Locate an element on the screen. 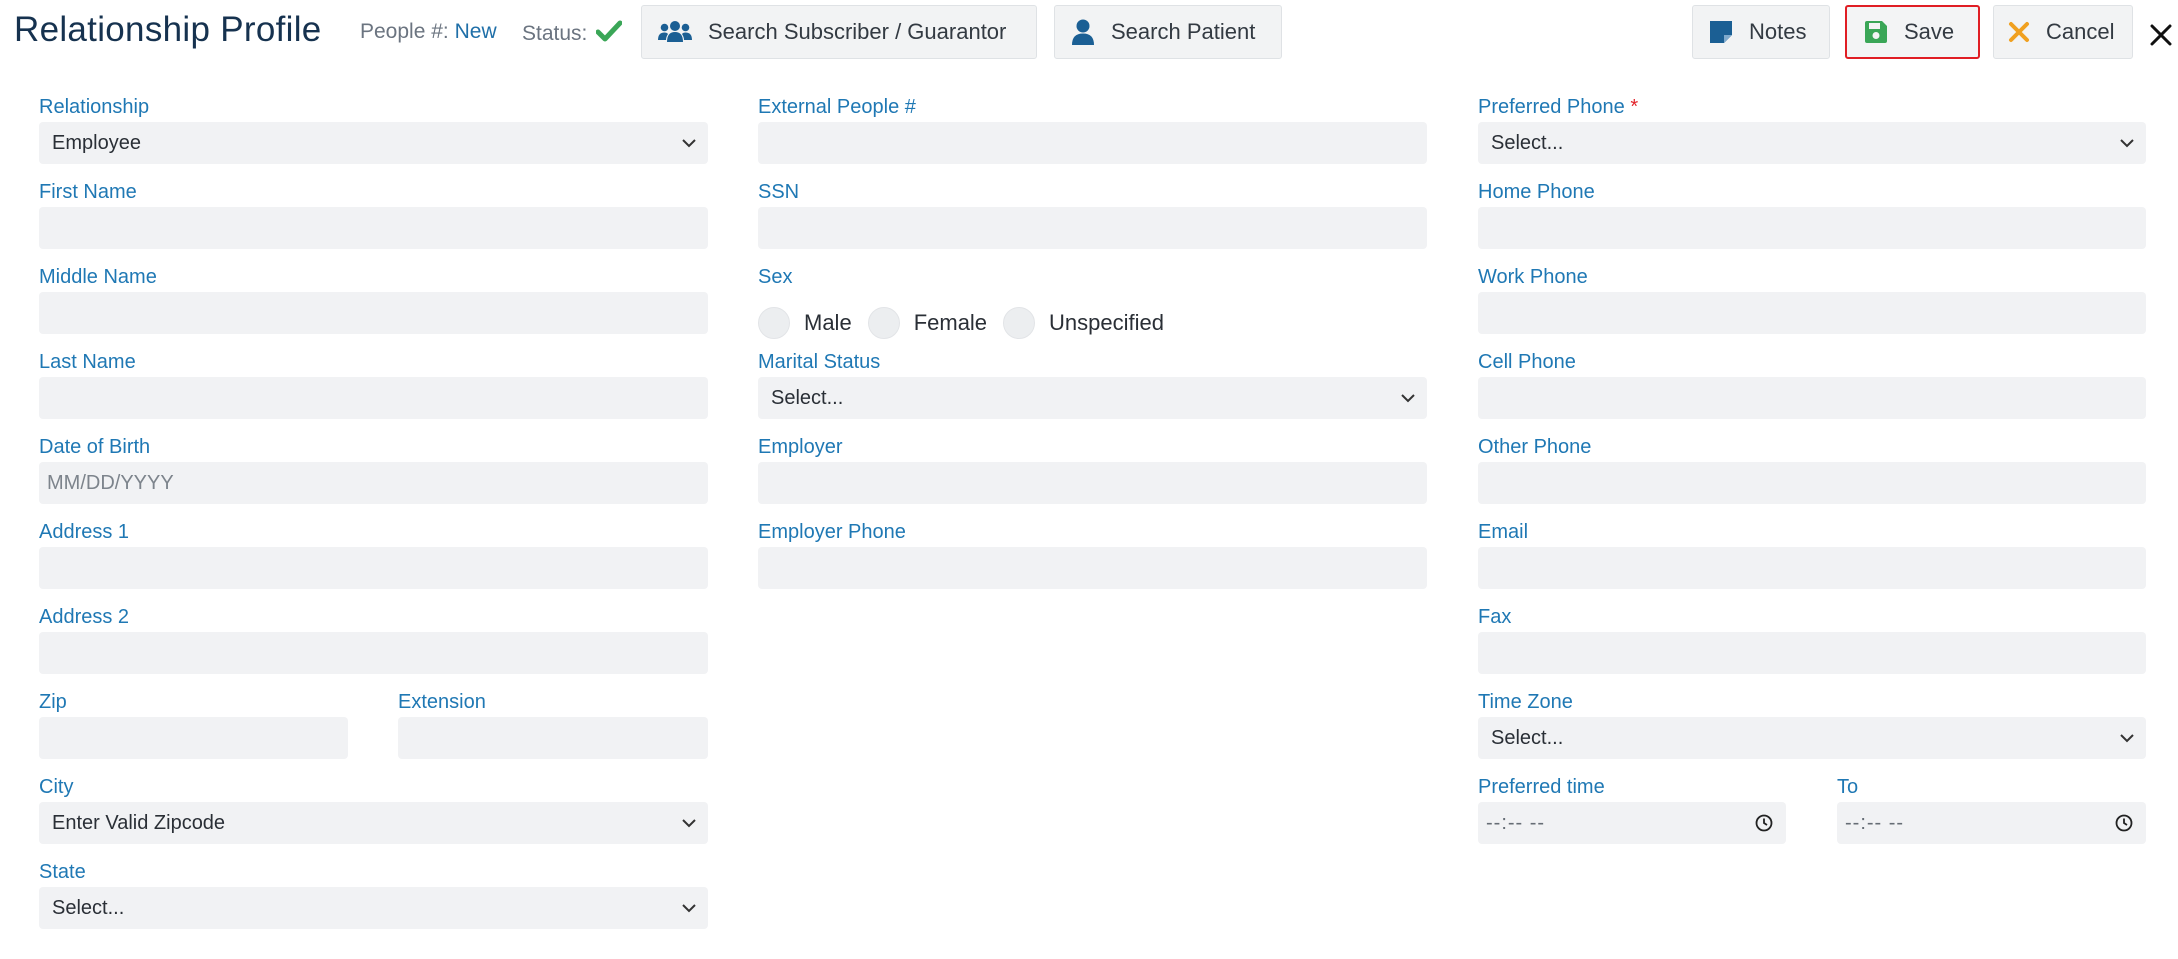 This screenshot has height=959, width=2178. close-icon is located at coordinates (2161, 33).